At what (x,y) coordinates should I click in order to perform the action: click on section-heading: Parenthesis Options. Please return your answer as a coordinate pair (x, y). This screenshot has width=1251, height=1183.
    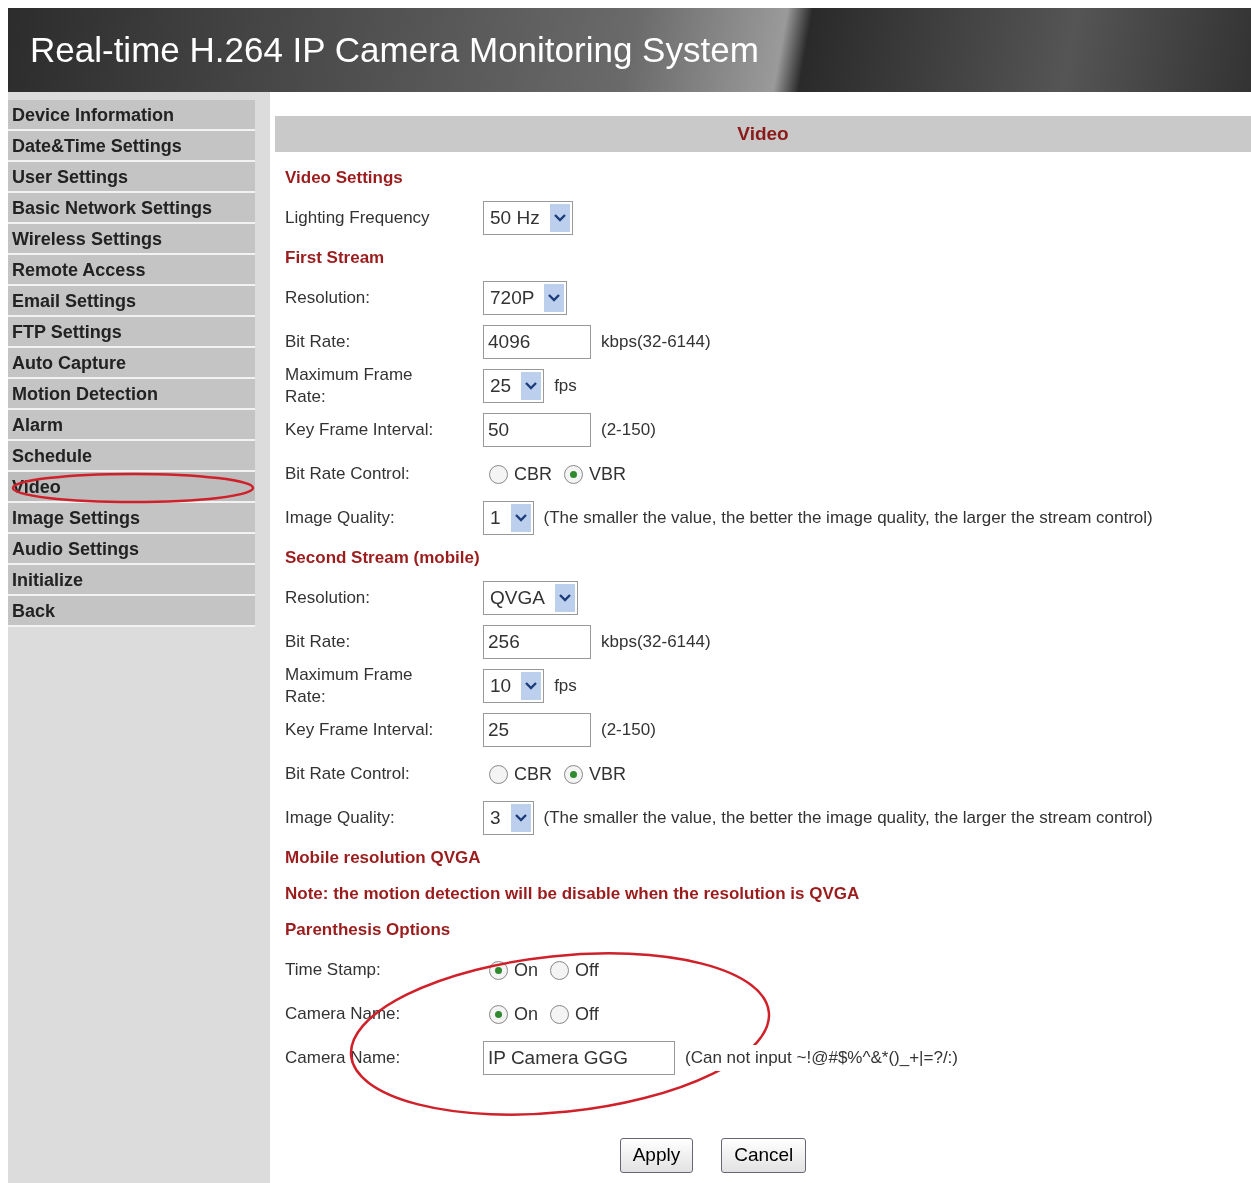
    Looking at the image, I should click on (368, 930).